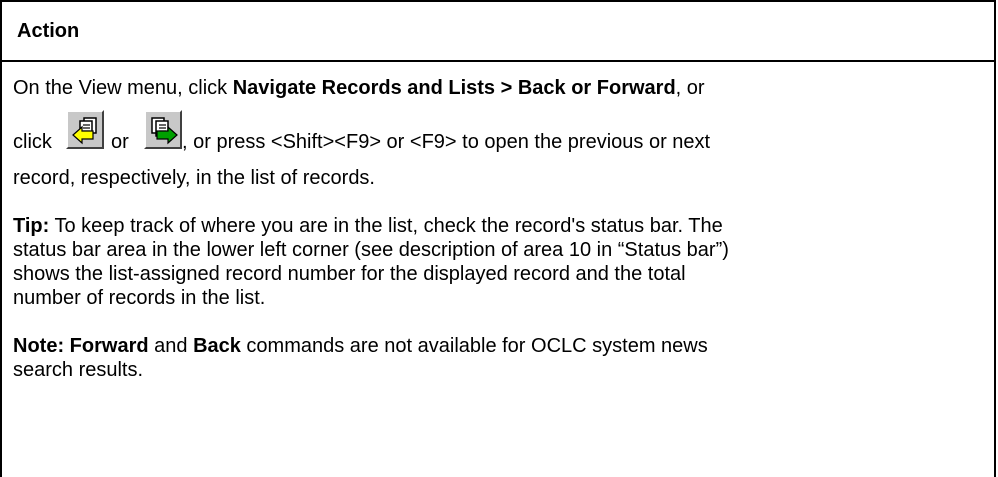 This screenshot has width=998, height=477. I want to click on table-header: Action, so click(498, 31).